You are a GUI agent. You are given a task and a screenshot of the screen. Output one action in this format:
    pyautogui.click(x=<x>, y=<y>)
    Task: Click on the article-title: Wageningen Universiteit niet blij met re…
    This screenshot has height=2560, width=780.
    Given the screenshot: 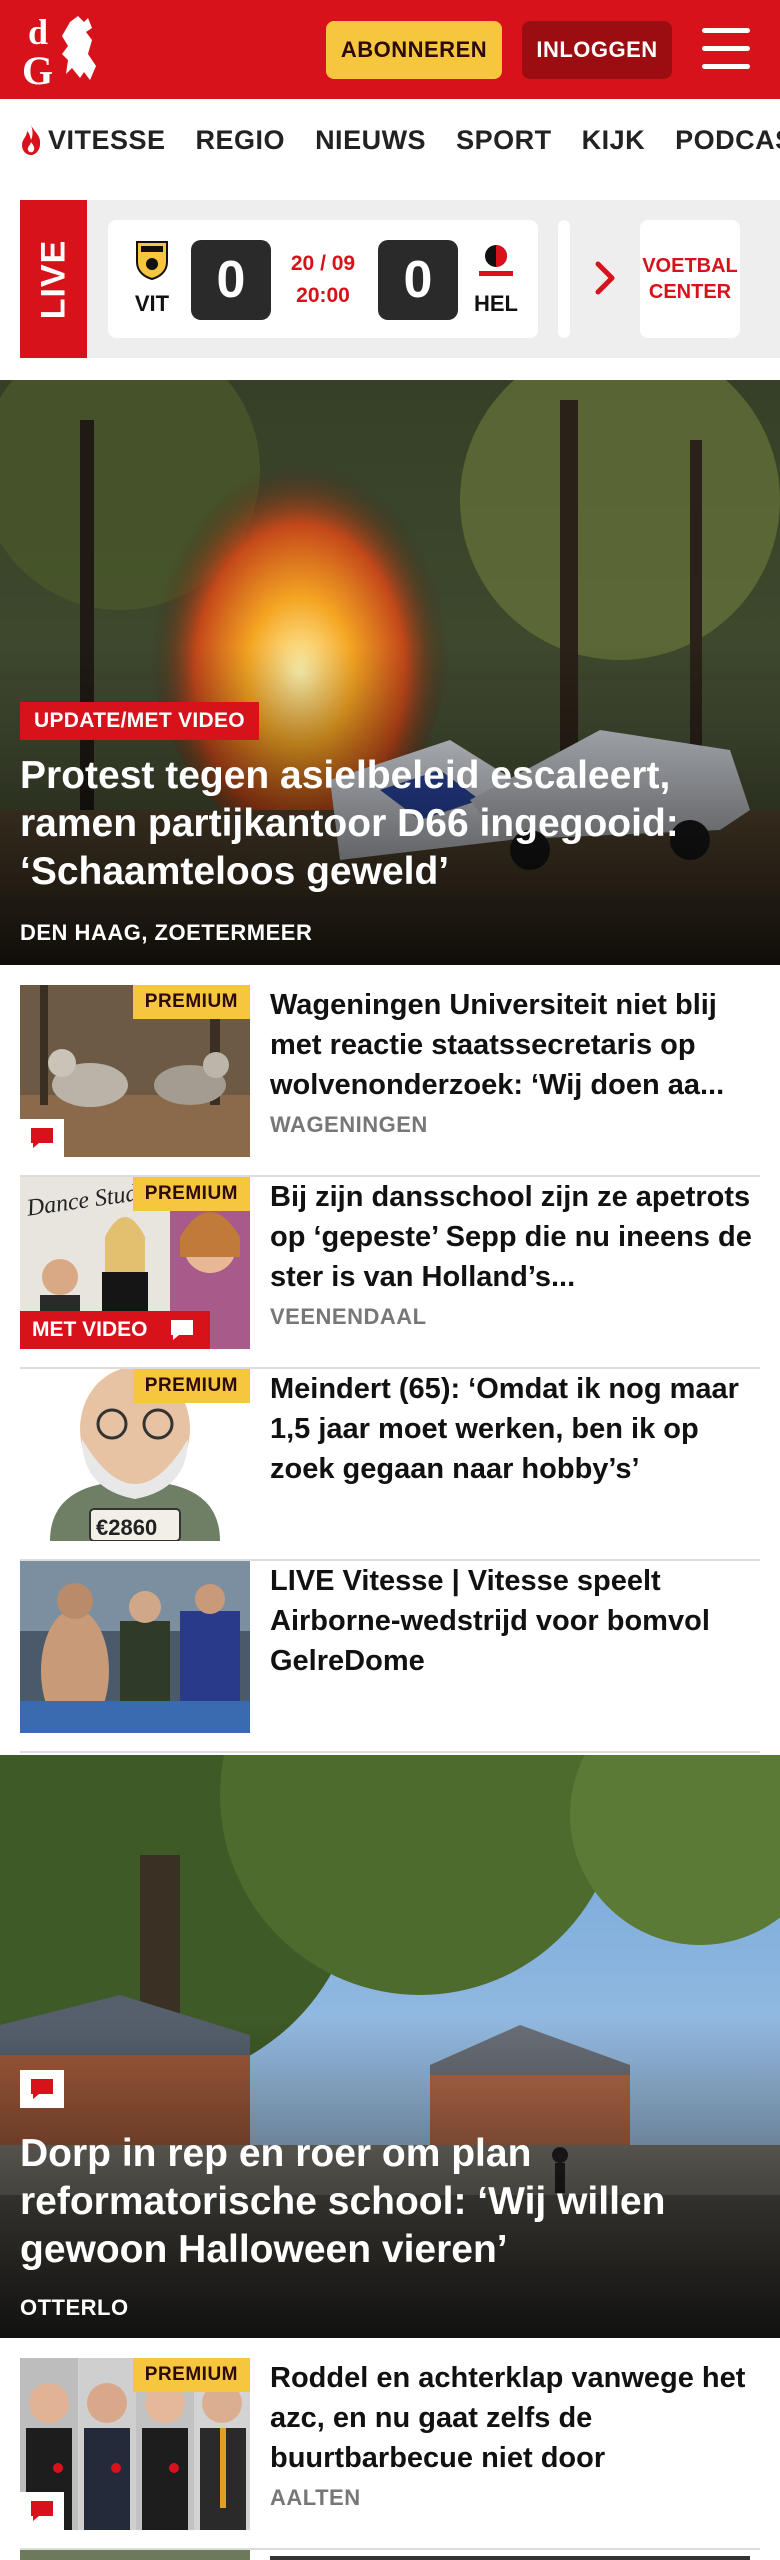 What is the action you would take?
    pyautogui.click(x=515, y=1045)
    